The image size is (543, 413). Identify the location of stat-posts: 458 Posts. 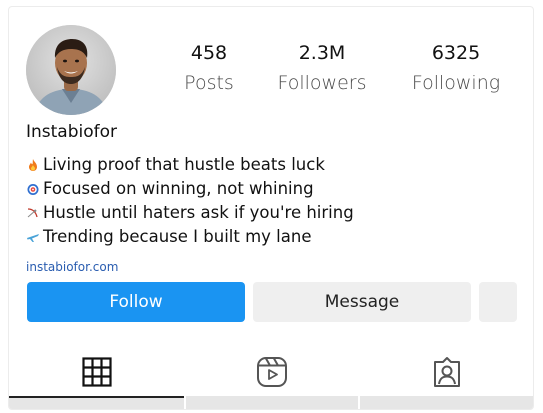
(209, 68).